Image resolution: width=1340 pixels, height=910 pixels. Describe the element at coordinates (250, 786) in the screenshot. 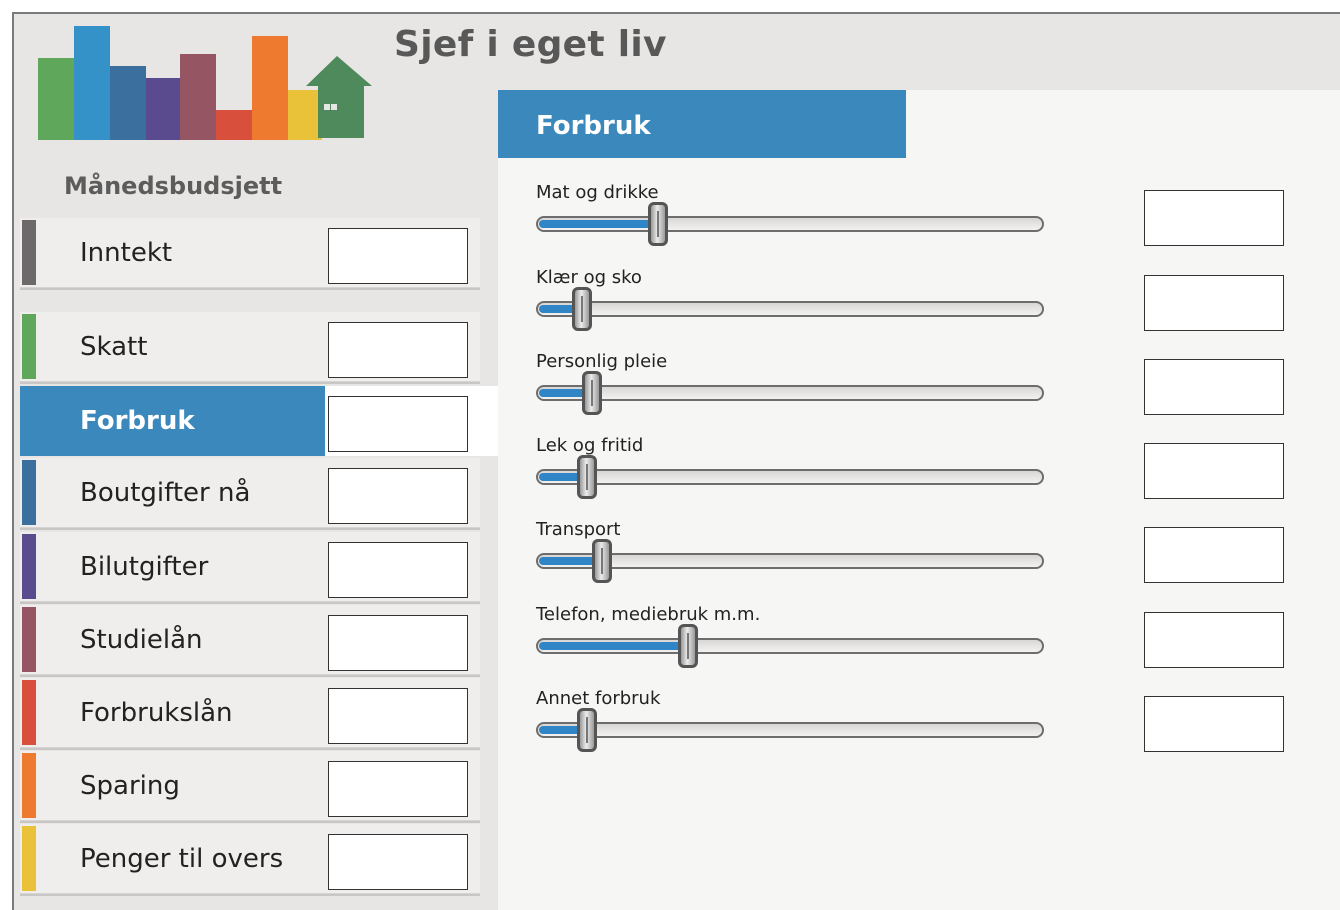

I see `sidebar-item-sparing: Sparing` at that location.